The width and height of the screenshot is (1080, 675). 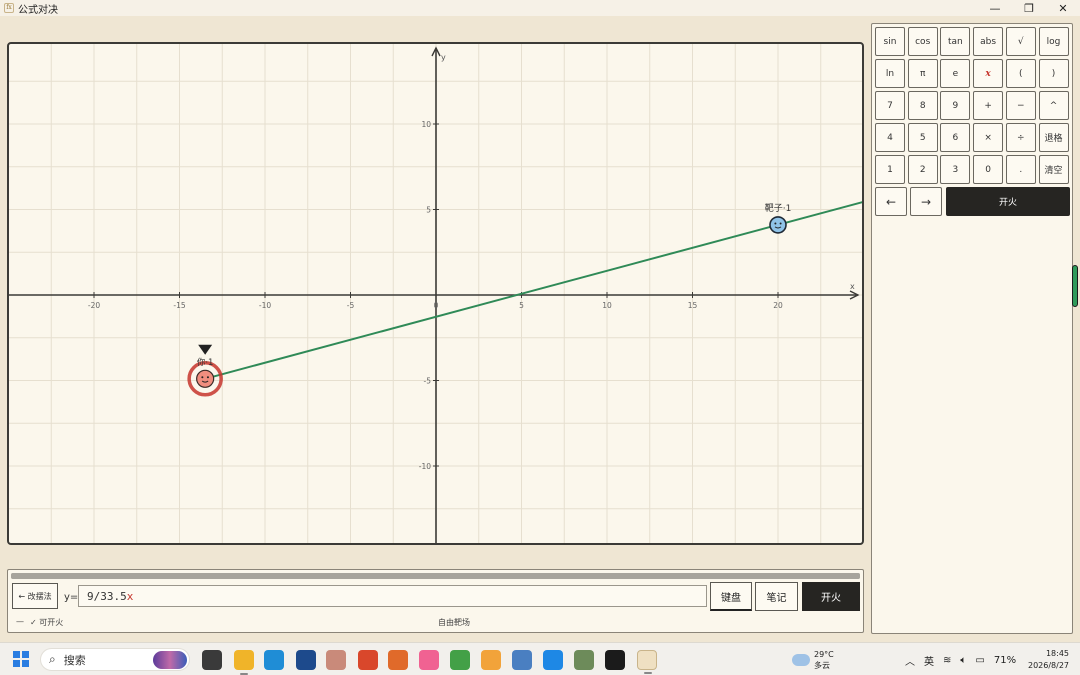 I want to click on key-0: 0, so click(x=988, y=169).